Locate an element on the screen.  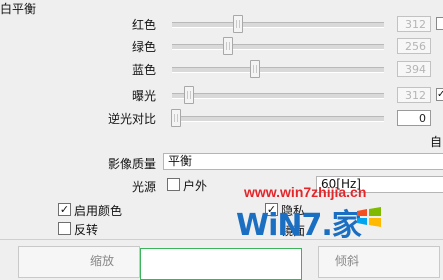
exposure-value-field: 312 is located at coordinates (414, 95).